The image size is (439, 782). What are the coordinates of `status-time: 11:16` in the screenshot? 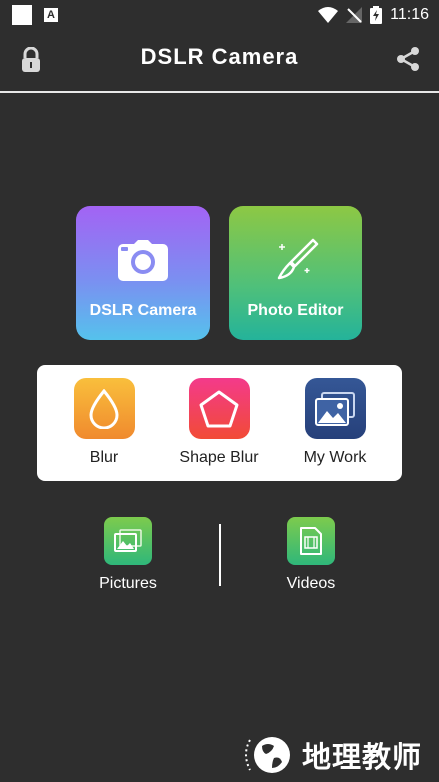 It's located at (409, 14).